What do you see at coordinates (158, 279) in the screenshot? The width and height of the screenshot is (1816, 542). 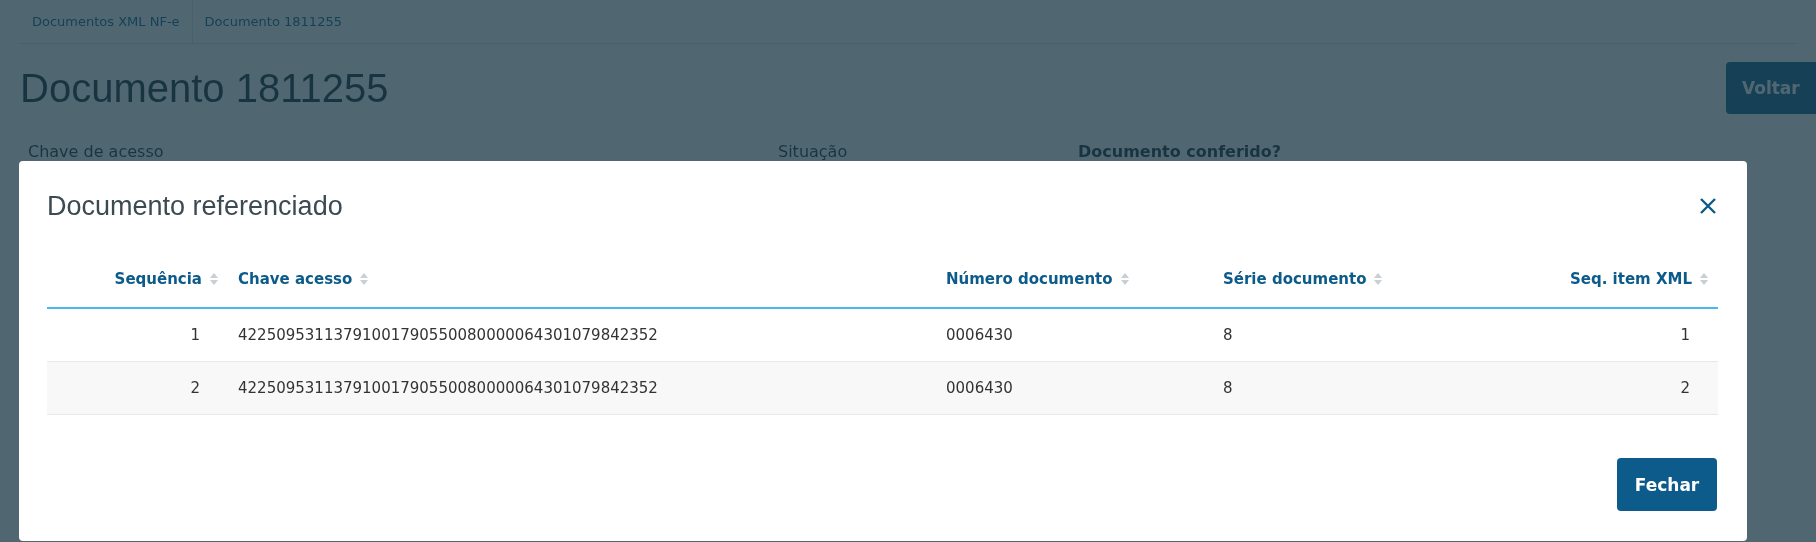 I see `column-header: Sequência` at bounding box center [158, 279].